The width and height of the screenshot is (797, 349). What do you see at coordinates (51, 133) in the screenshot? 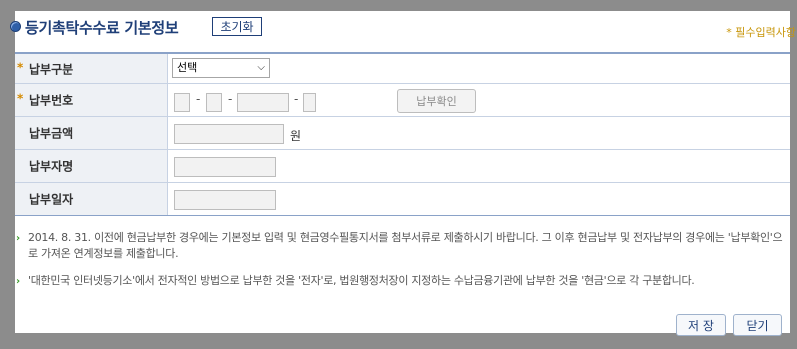
I see `label-amount: 납부금액` at bounding box center [51, 133].